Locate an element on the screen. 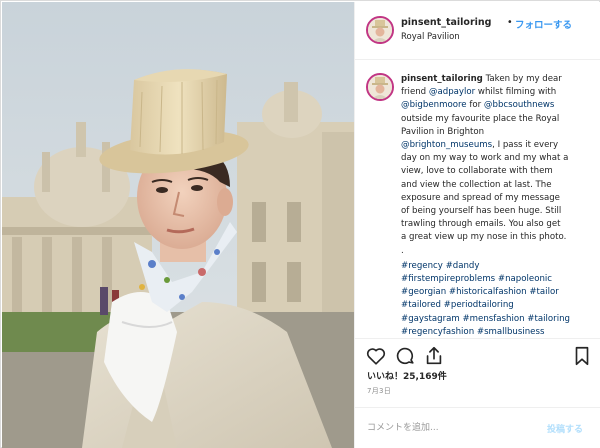  caption-line: @brighton_museums, I pass it every is located at coordinates (497, 145).